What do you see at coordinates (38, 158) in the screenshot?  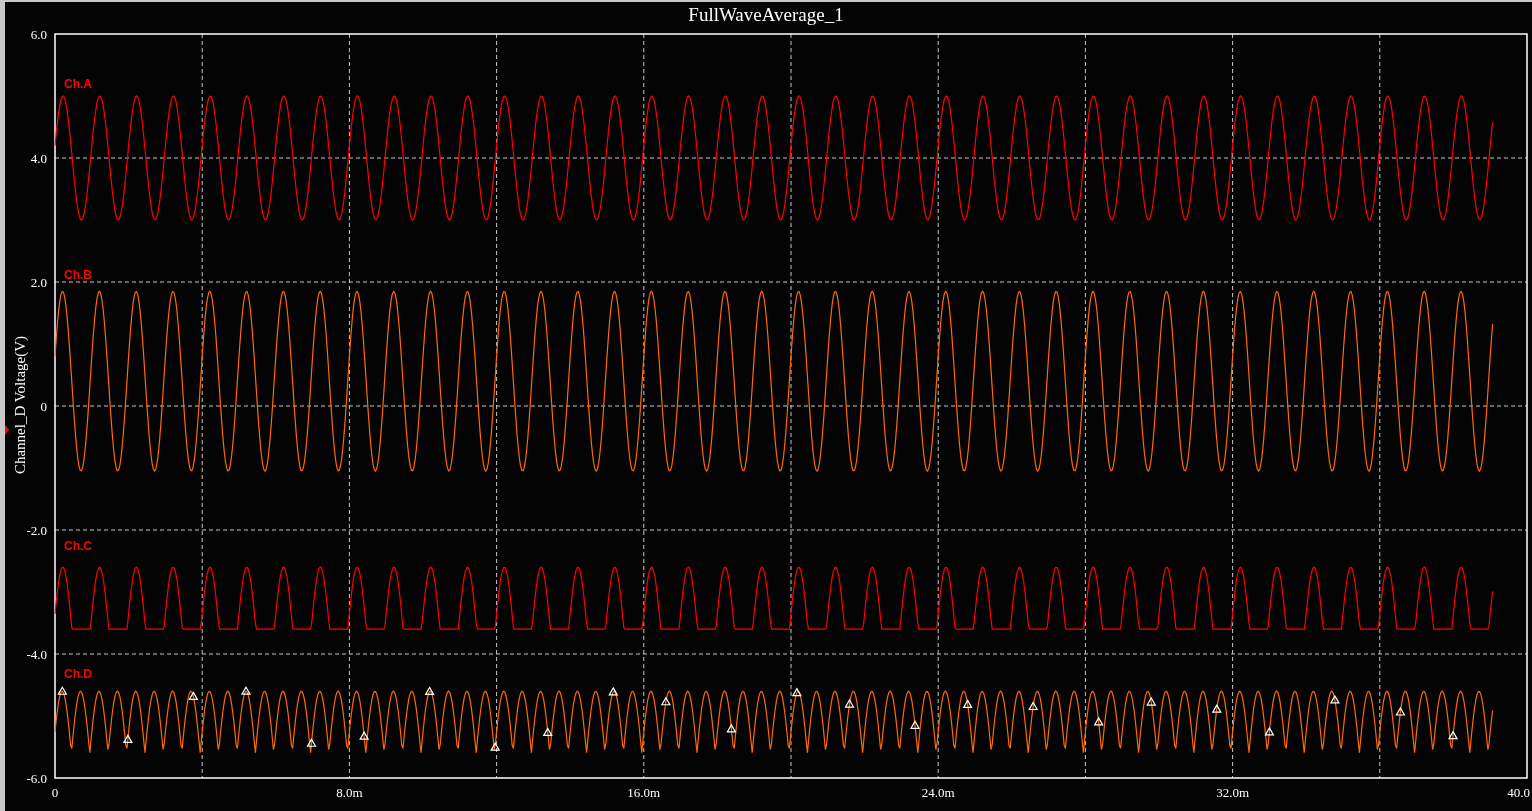 I see `y-tick-label: 4.0` at bounding box center [38, 158].